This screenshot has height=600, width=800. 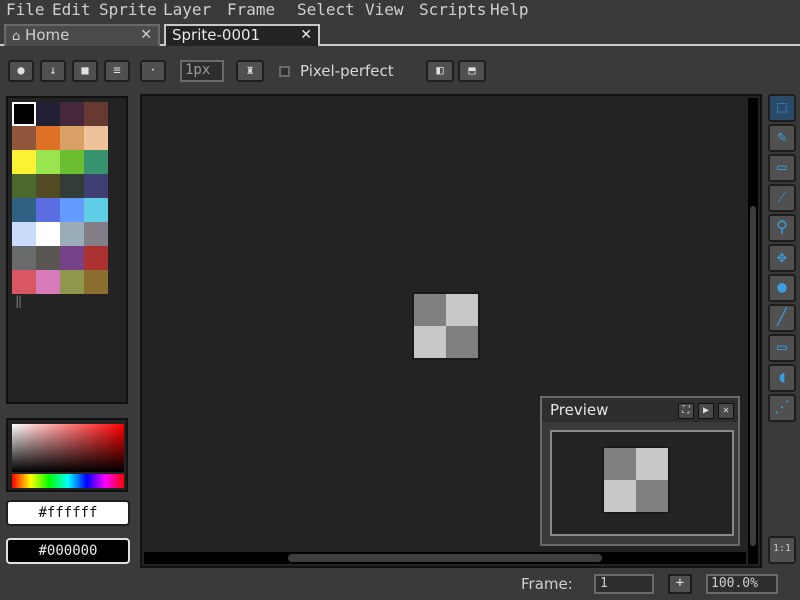 What do you see at coordinates (547, 584) in the screenshot?
I see `frame-label: Frame:` at bounding box center [547, 584].